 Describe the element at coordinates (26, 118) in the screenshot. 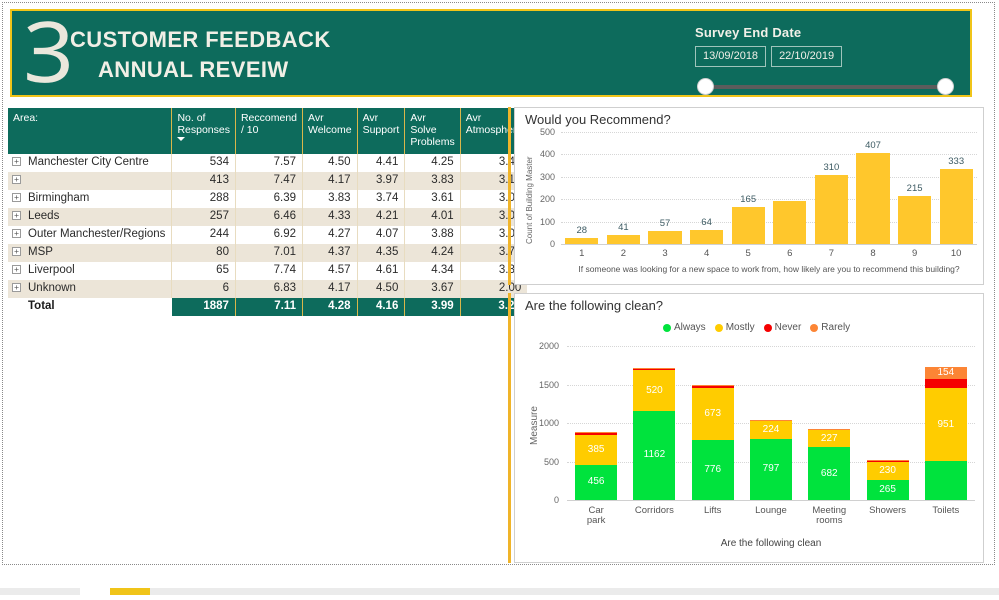

I see `column-header-area-label: Area:` at that location.